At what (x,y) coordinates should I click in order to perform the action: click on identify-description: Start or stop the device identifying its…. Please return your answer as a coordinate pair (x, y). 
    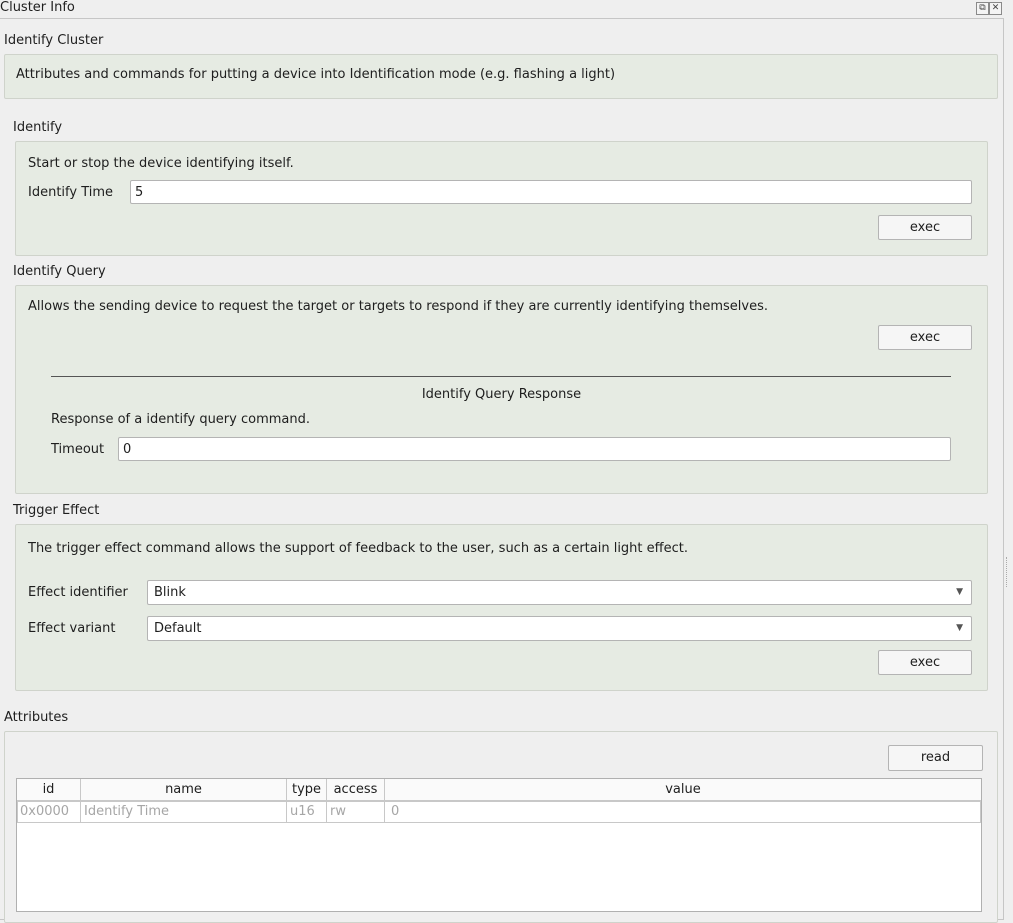
    Looking at the image, I should click on (161, 163).